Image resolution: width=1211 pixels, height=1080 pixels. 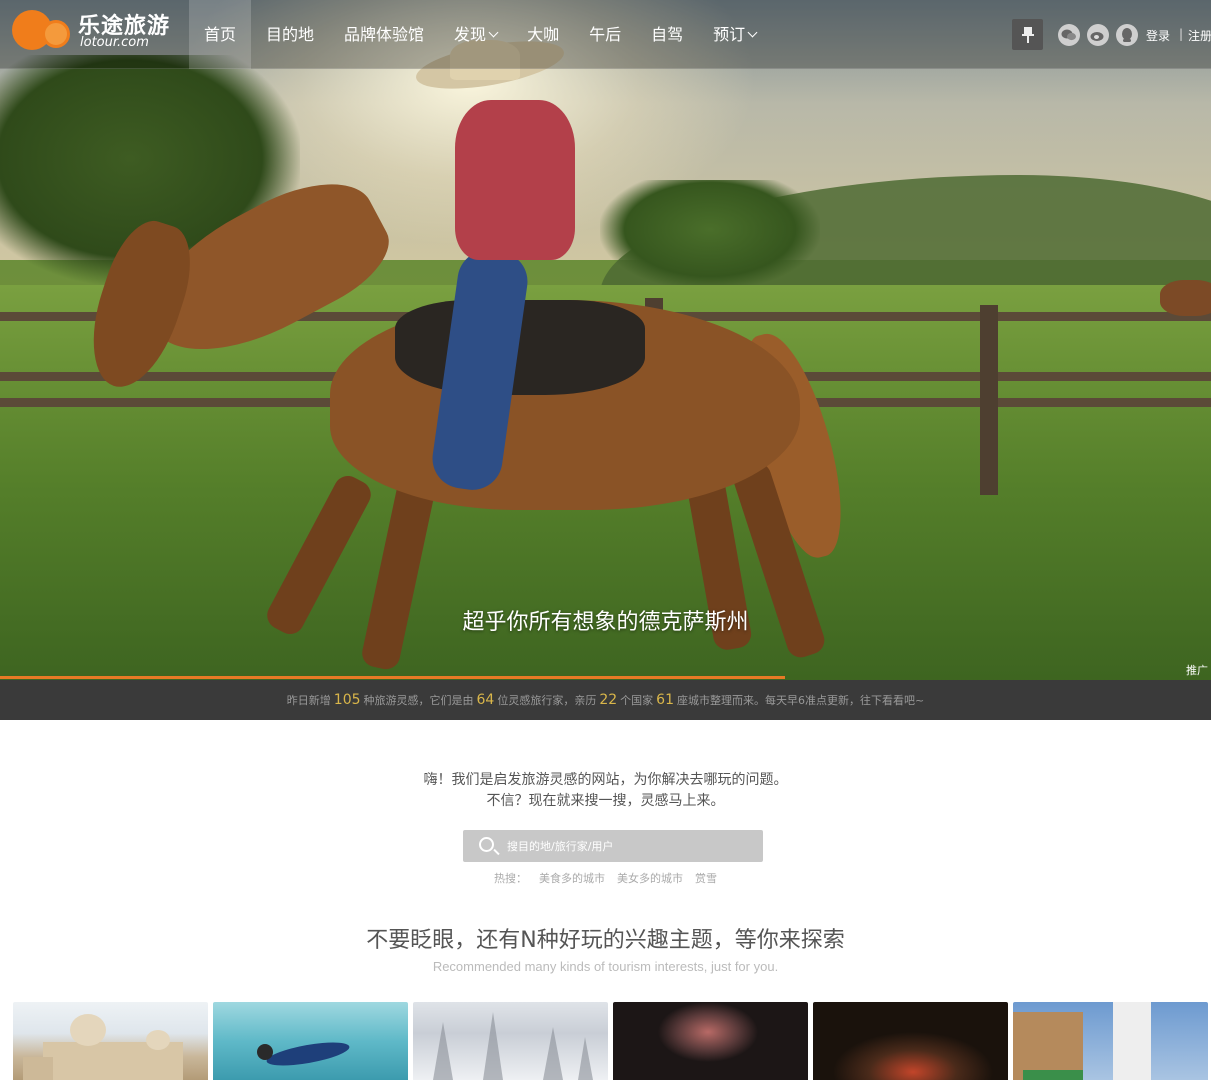 What do you see at coordinates (1197, 670) in the screenshot?
I see `ad-tag: 推广` at bounding box center [1197, 670].